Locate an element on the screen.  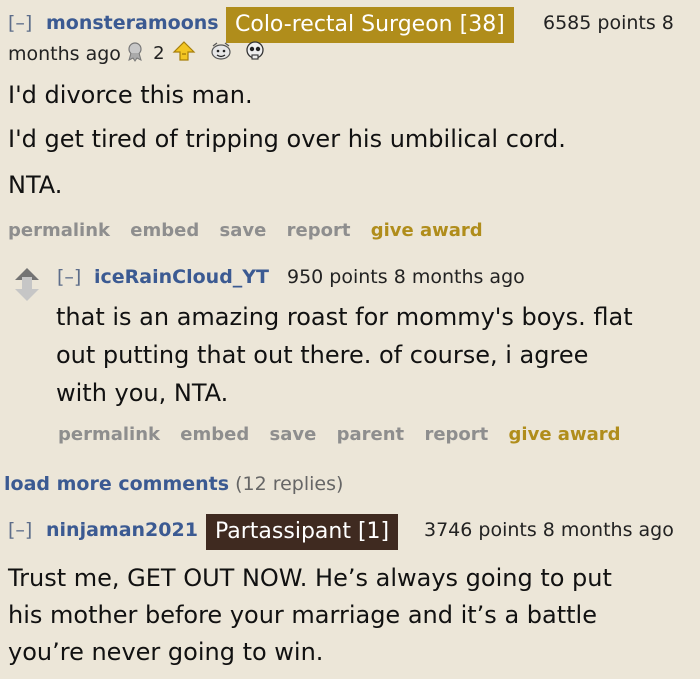
comment-body-line: I'd divorce this man. is located at coordinates (130, 95).